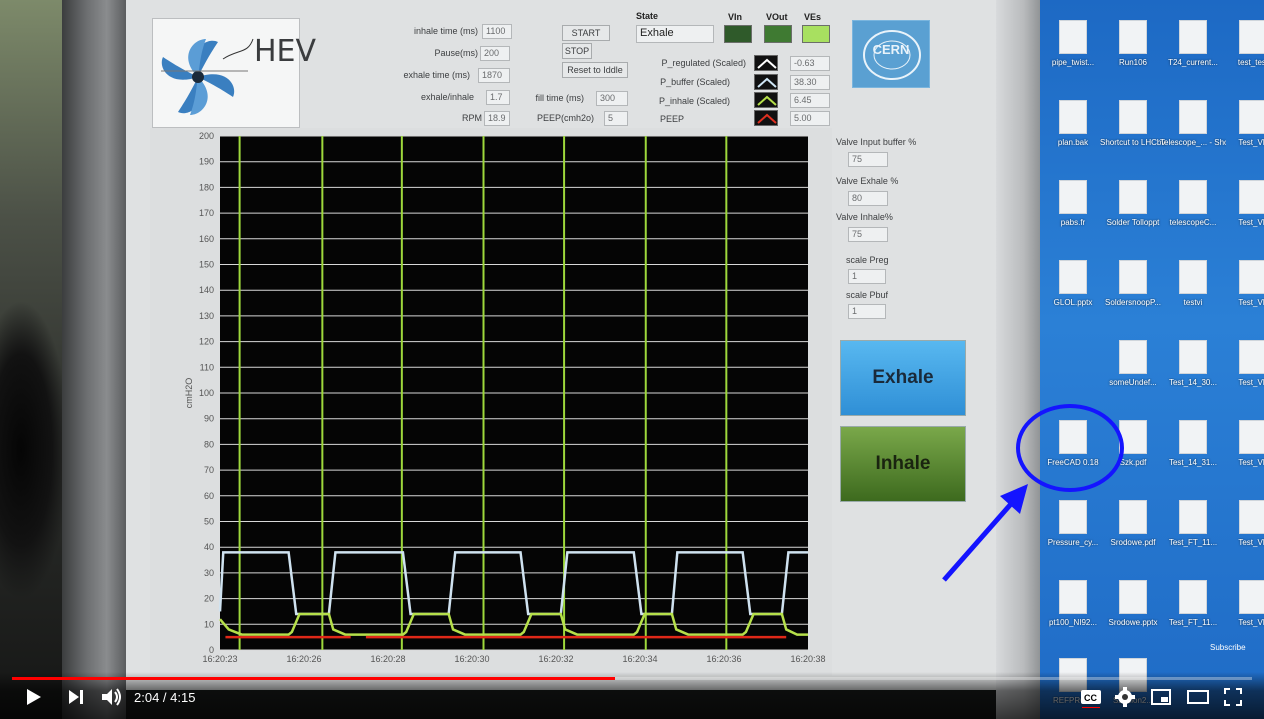 This screenshot has height=719, width=1264. What do you see at coordinates (495, 53) in the screenshot?
I see `pause-input: 200` at bounding box center [495, 53].